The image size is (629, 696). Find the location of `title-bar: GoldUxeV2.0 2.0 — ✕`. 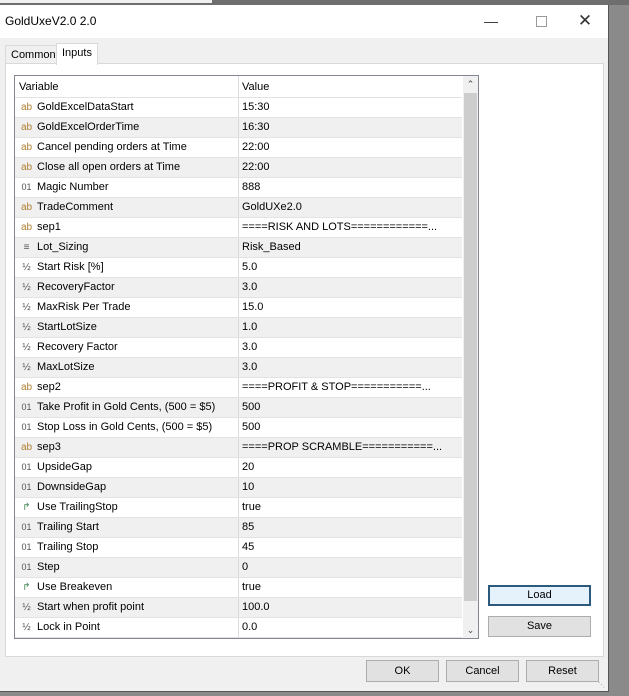

title-bar: GoldUxeV2.0 2.0 — ✕ is located at coordinates (304, 21).